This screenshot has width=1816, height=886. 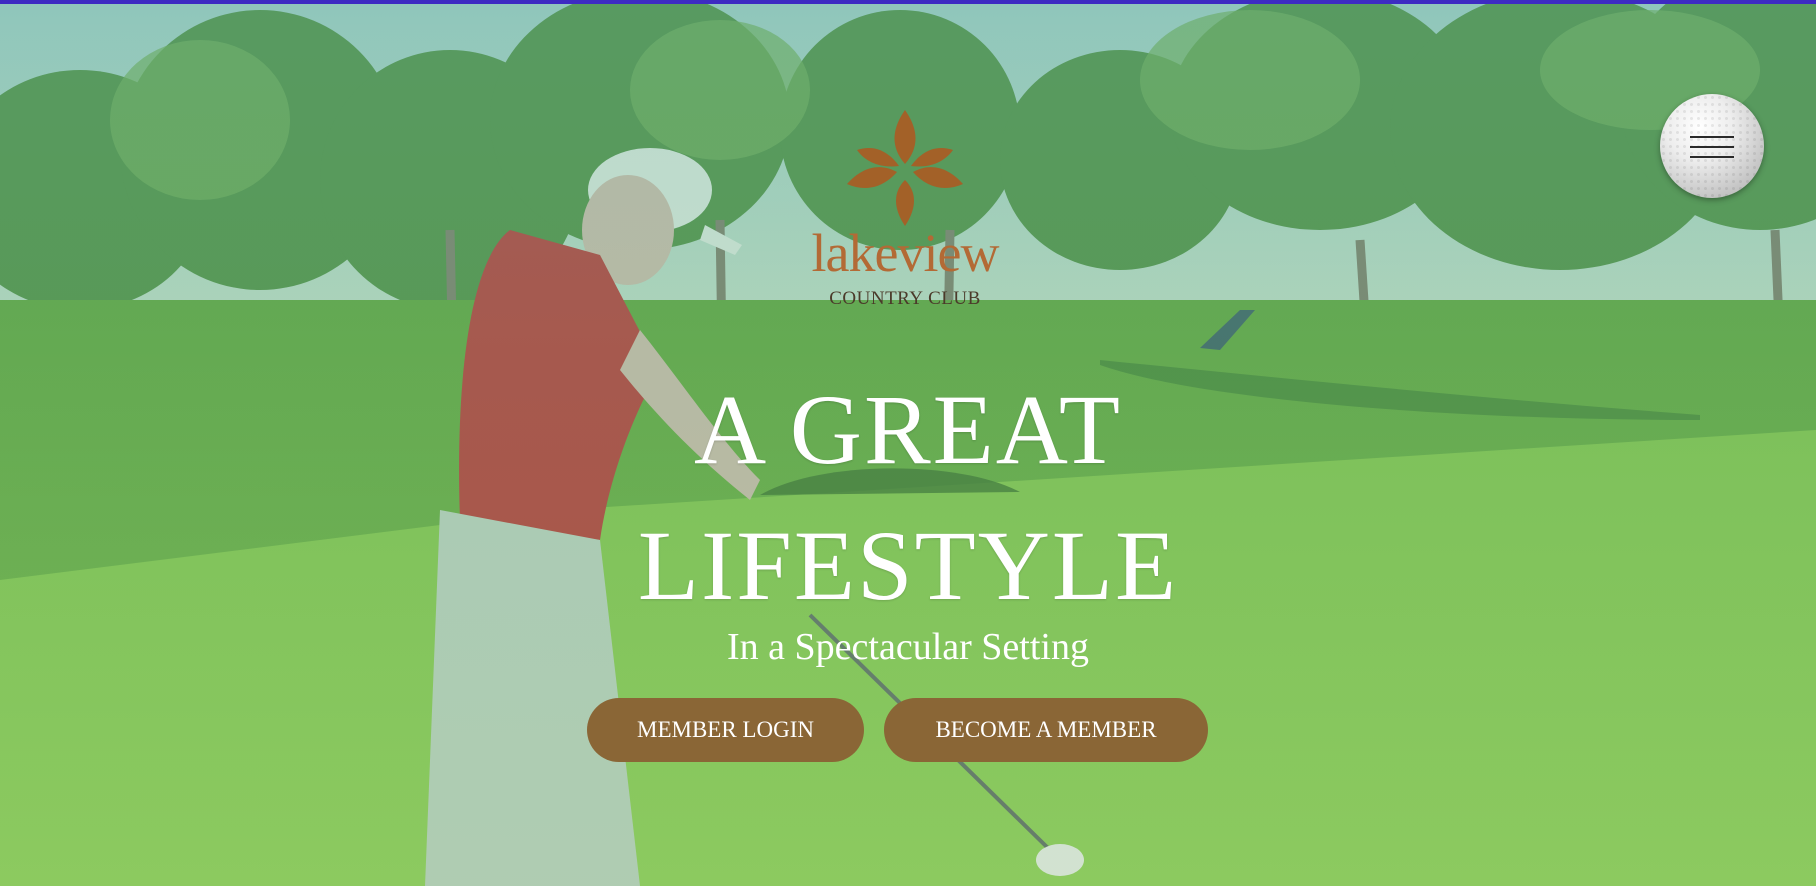 I want to click on member-login-button: MEMBER LOGIN, so click(x=725, y=730).